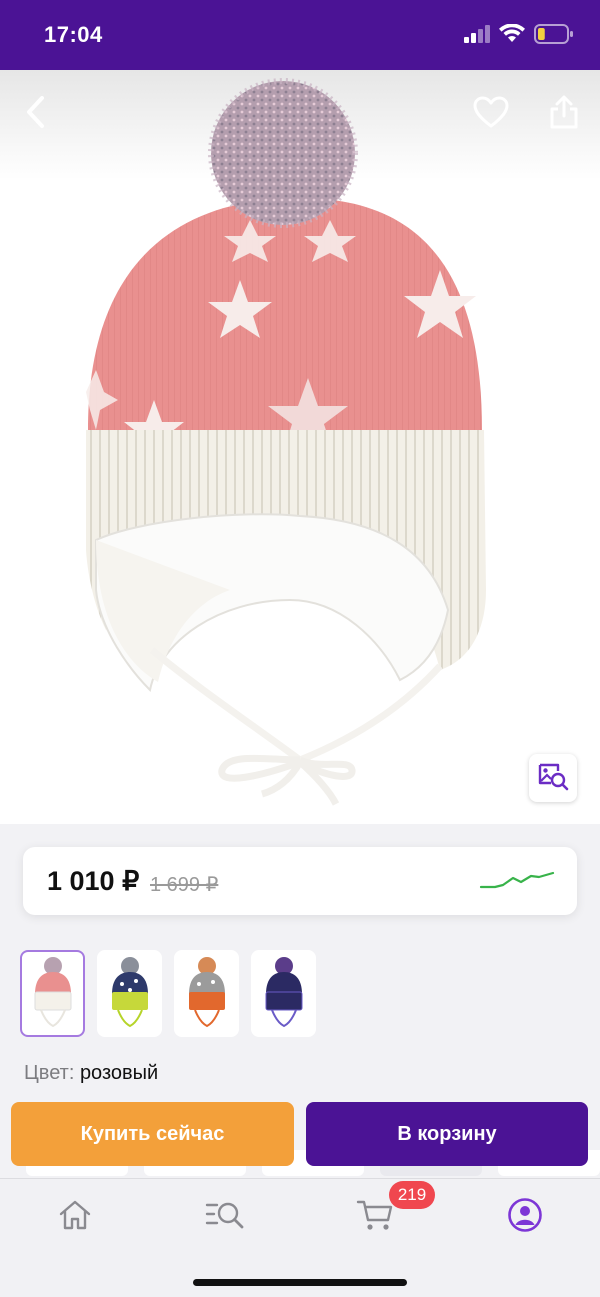  What do you see at coordinates (412, 1195) in the screenshot?
I see `cart-count-badge: 219` at bounding box center [412, 1195].